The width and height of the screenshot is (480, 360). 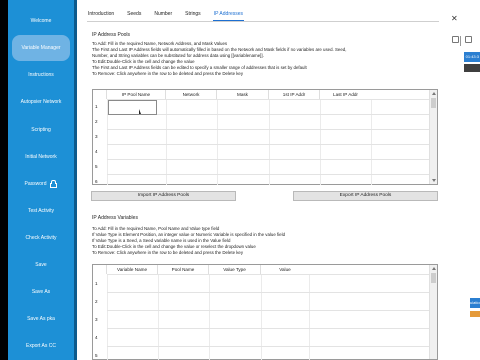 I want to click on sidebar-item-instructions: Instructions, so click(x=41, y=75).